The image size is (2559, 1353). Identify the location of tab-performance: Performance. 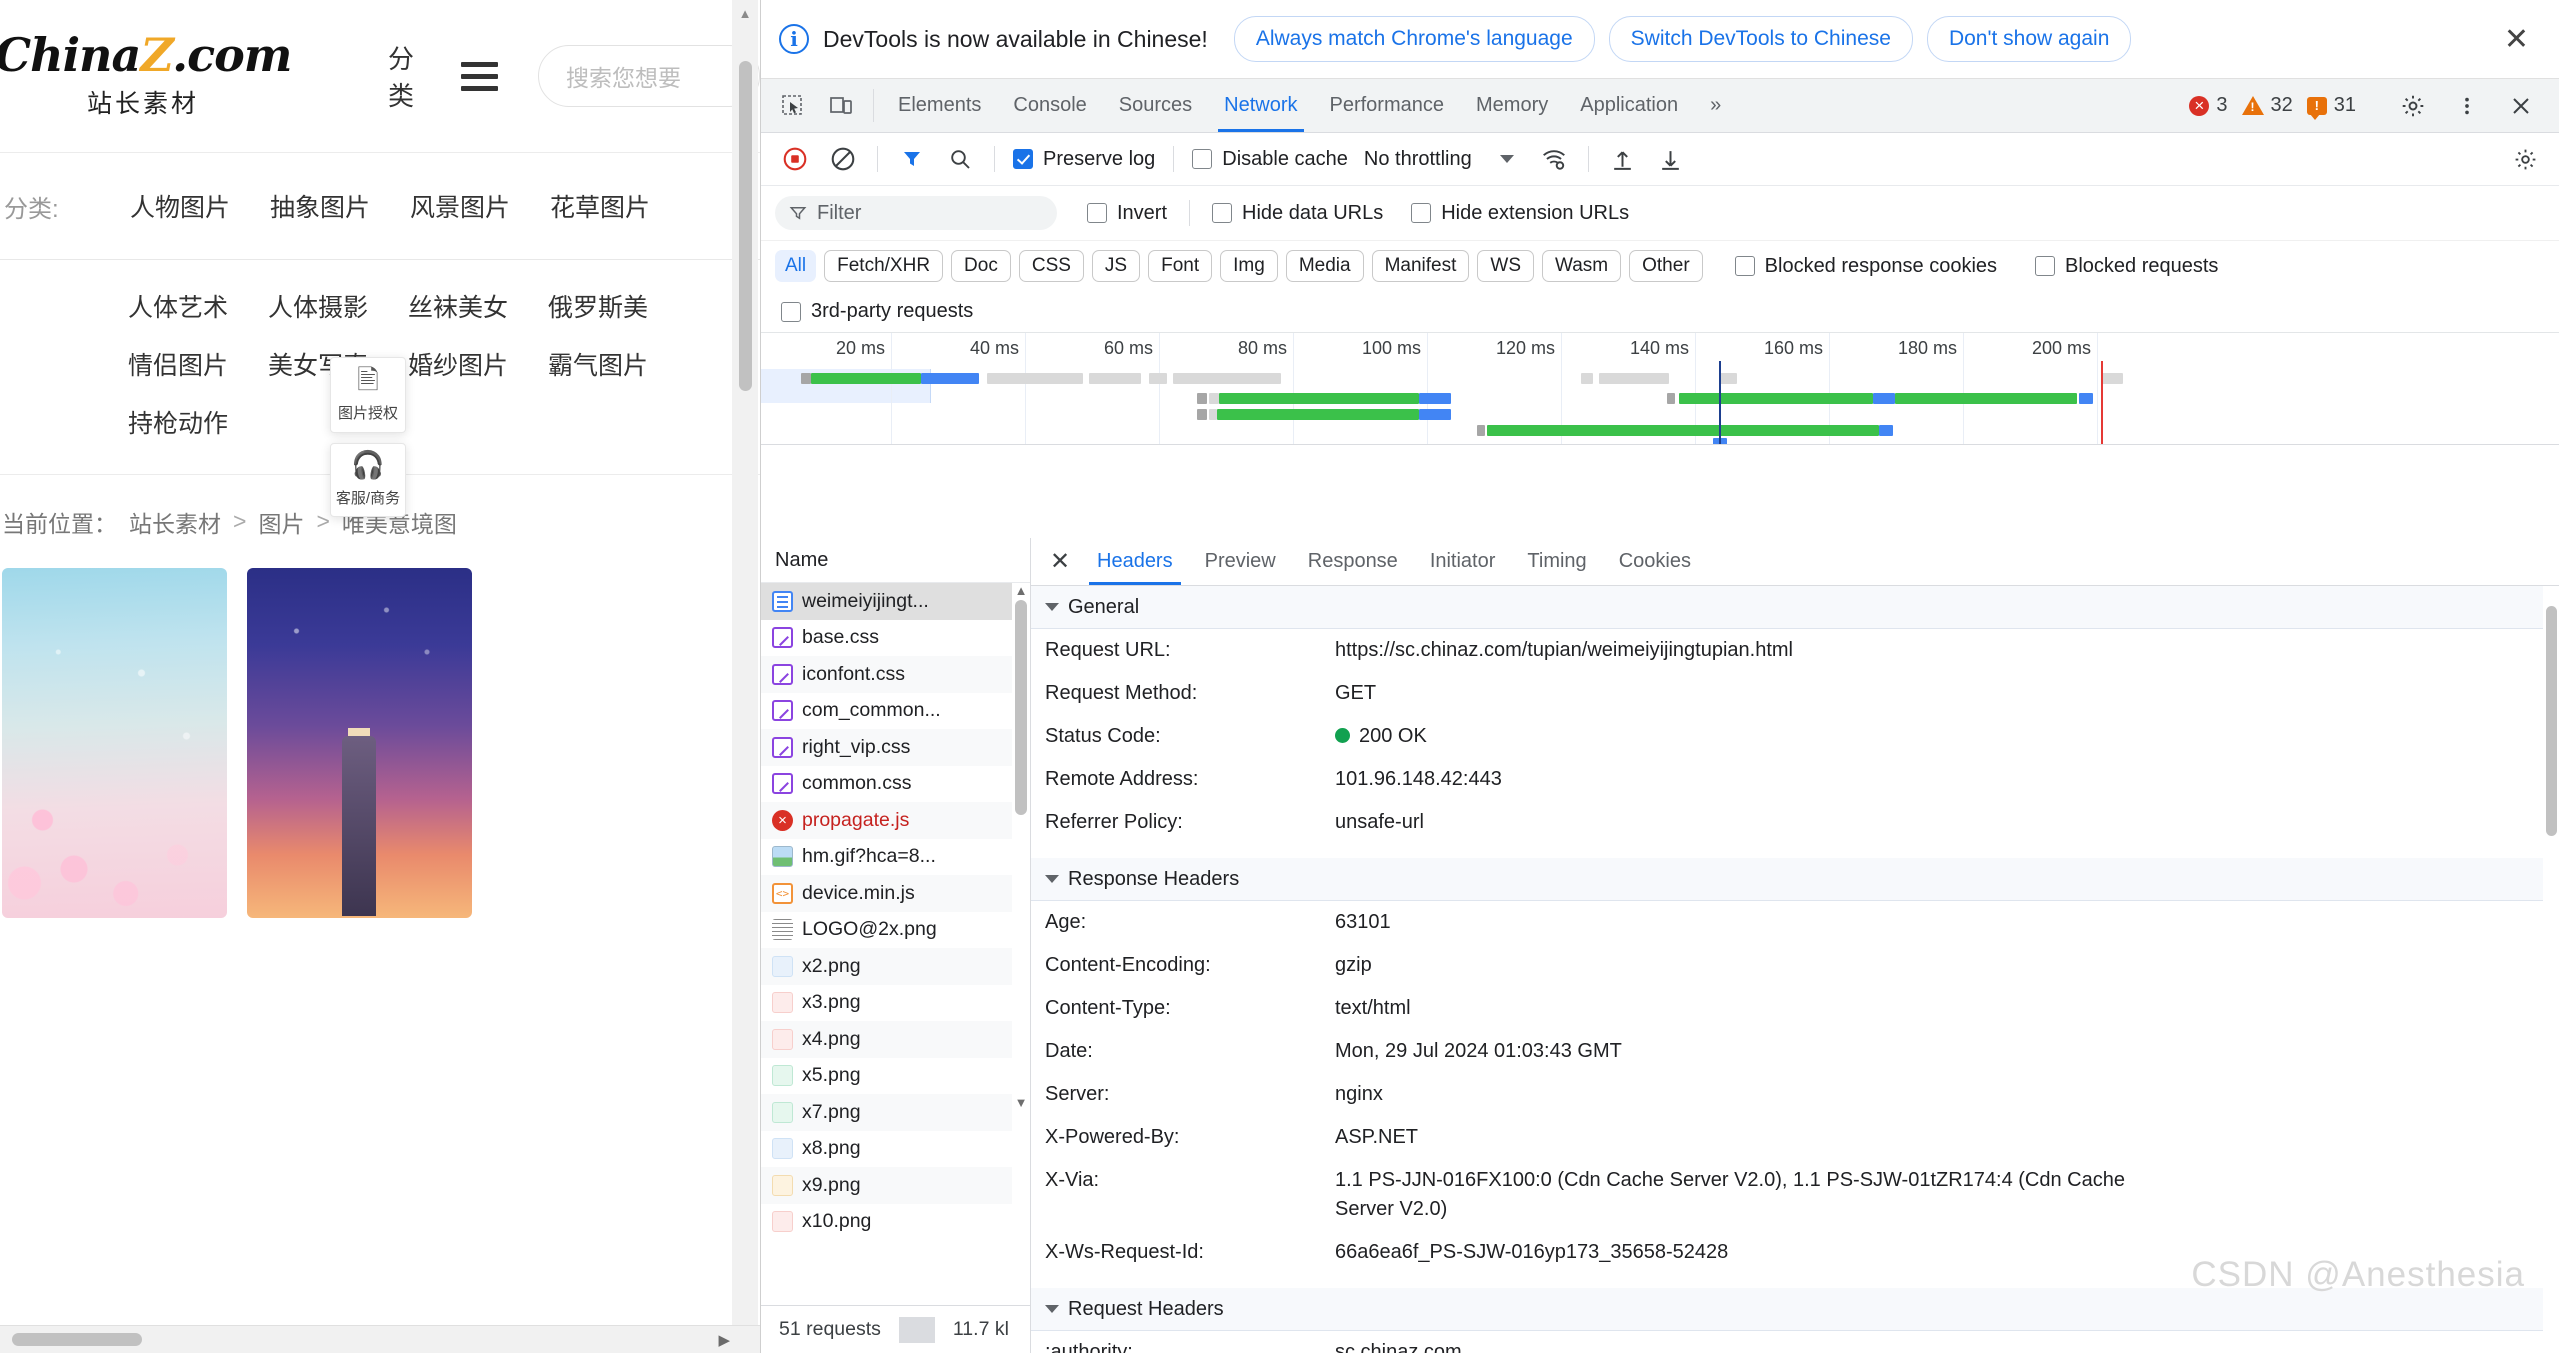
(1387, 105).